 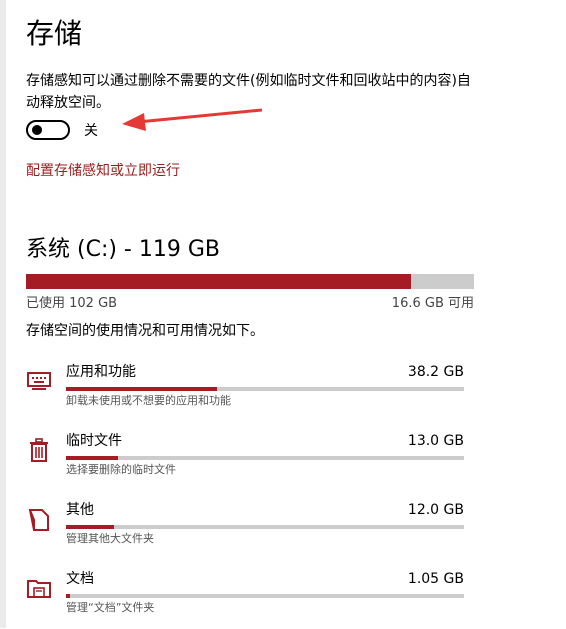 What do you see at coordinates (148, 400) in the screenshot?
I see `category-description: 卸载未使用或不想要的应用和功能` at bounding box center [148, 400].